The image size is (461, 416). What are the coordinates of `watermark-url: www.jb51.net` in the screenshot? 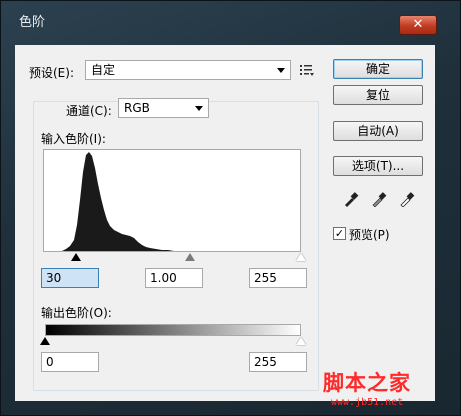 It's located at (367, 402).